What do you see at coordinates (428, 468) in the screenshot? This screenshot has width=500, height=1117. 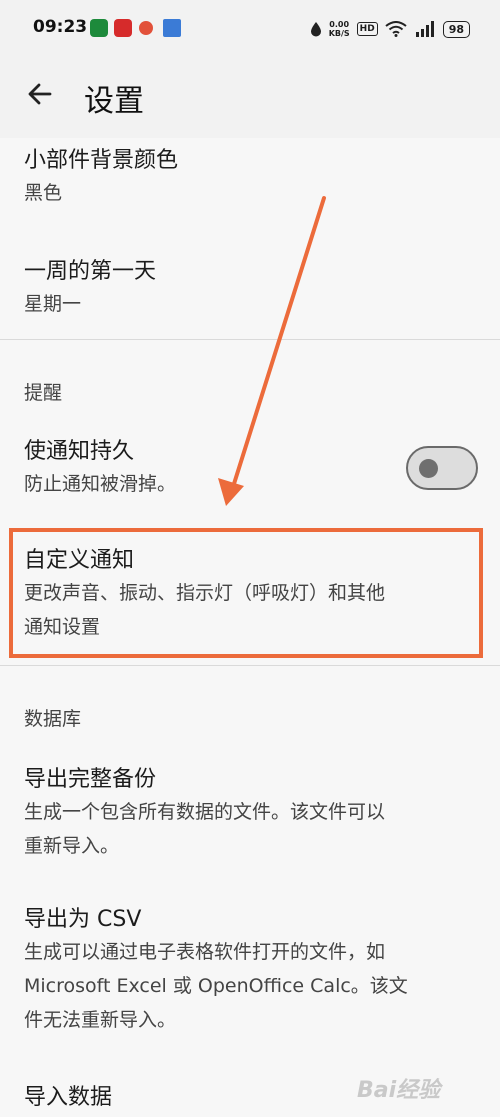 I see `toggle-knob` at bounding box center [428, 468].